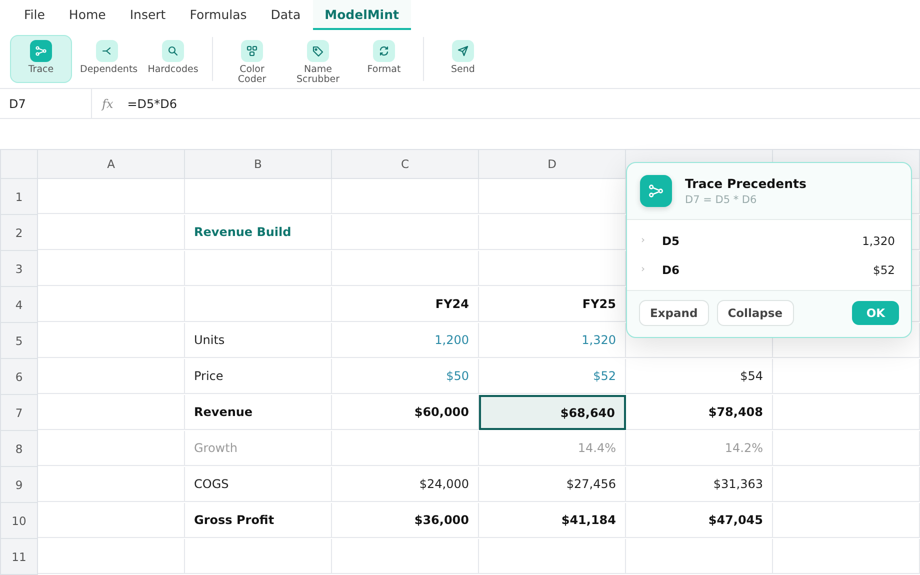 The image size is (920, 575). What do you see at coordinates (19, 269) in the screenshot?
I see `row-header: 3` at bounding box center [19, 269].